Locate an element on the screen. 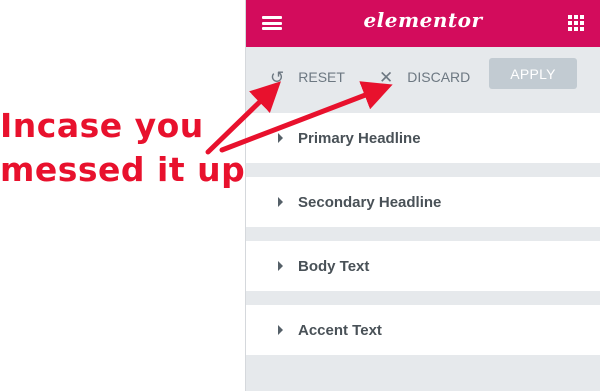 The height and width of the screenshot is (391, 600). annotation-line-2: messed it up is located at coordinates (123, 169).